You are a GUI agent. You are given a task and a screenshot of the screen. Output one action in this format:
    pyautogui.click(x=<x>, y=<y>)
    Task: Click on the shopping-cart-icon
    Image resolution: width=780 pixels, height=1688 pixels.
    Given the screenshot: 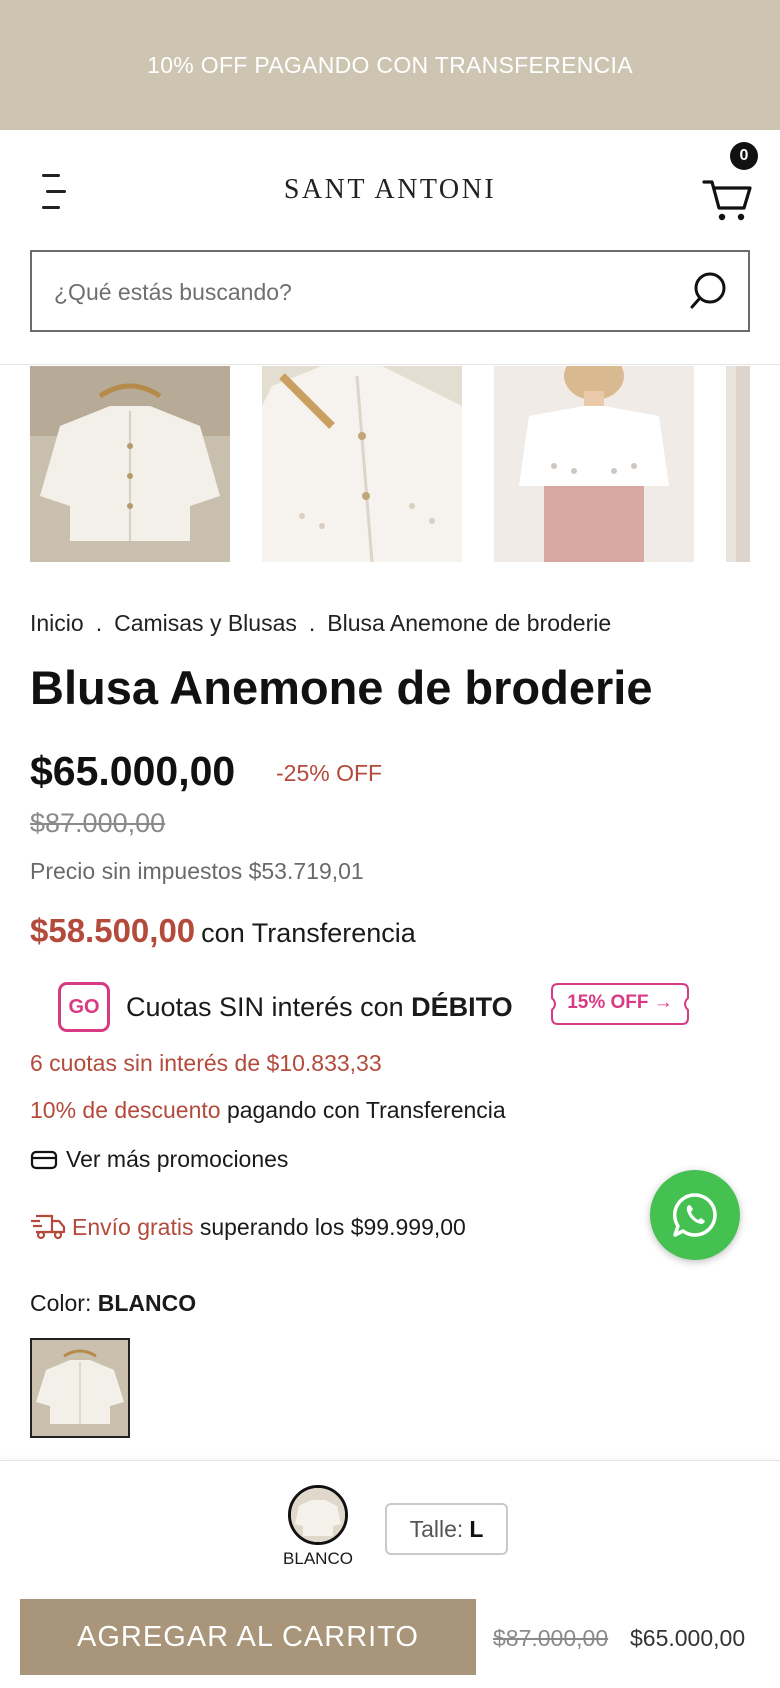 What is the action you would take?
    pyautogui.click(x=728, y=198)
    